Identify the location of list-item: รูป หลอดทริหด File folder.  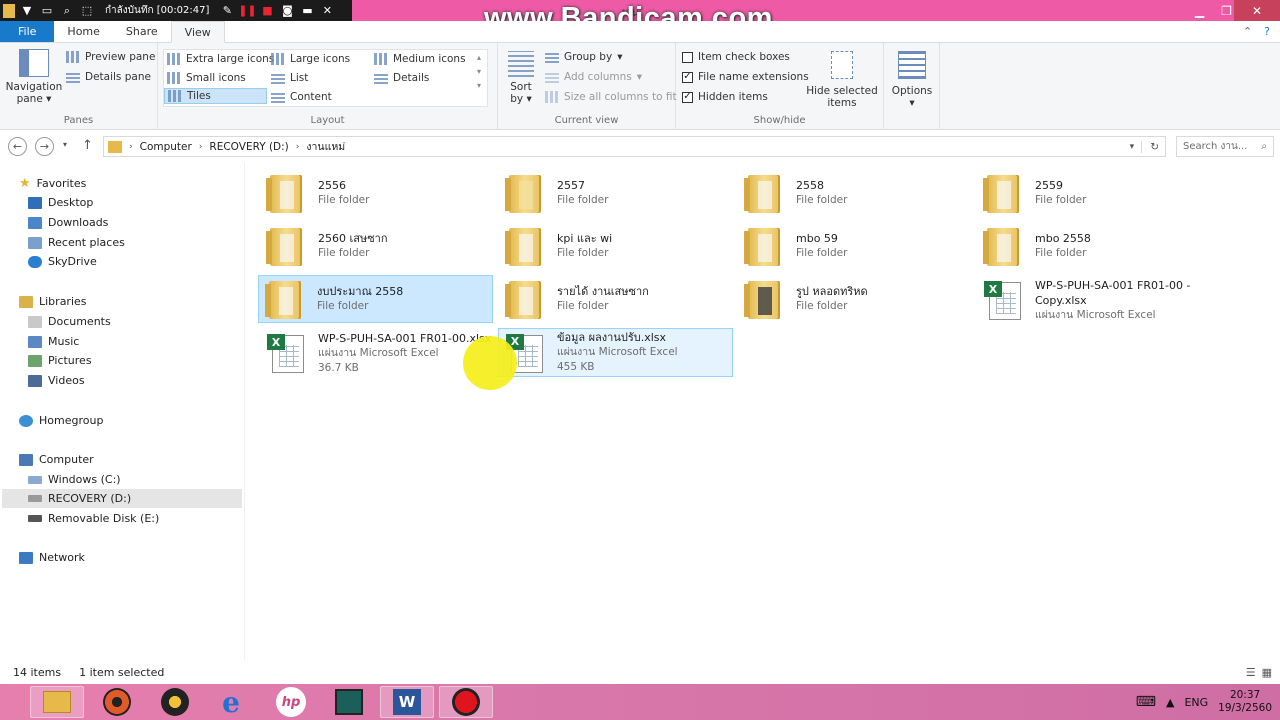
(855, 299).